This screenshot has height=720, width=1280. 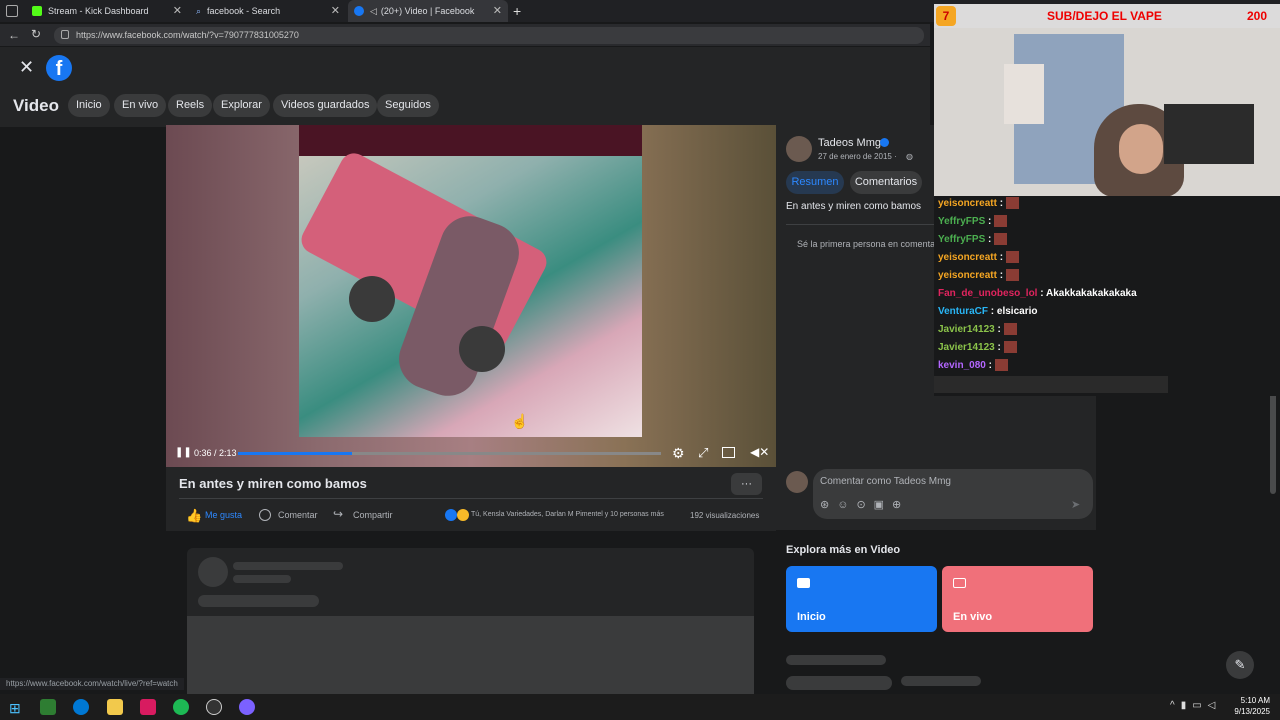 I want to click on new-tab-button: +, so click(x=517, y=11).